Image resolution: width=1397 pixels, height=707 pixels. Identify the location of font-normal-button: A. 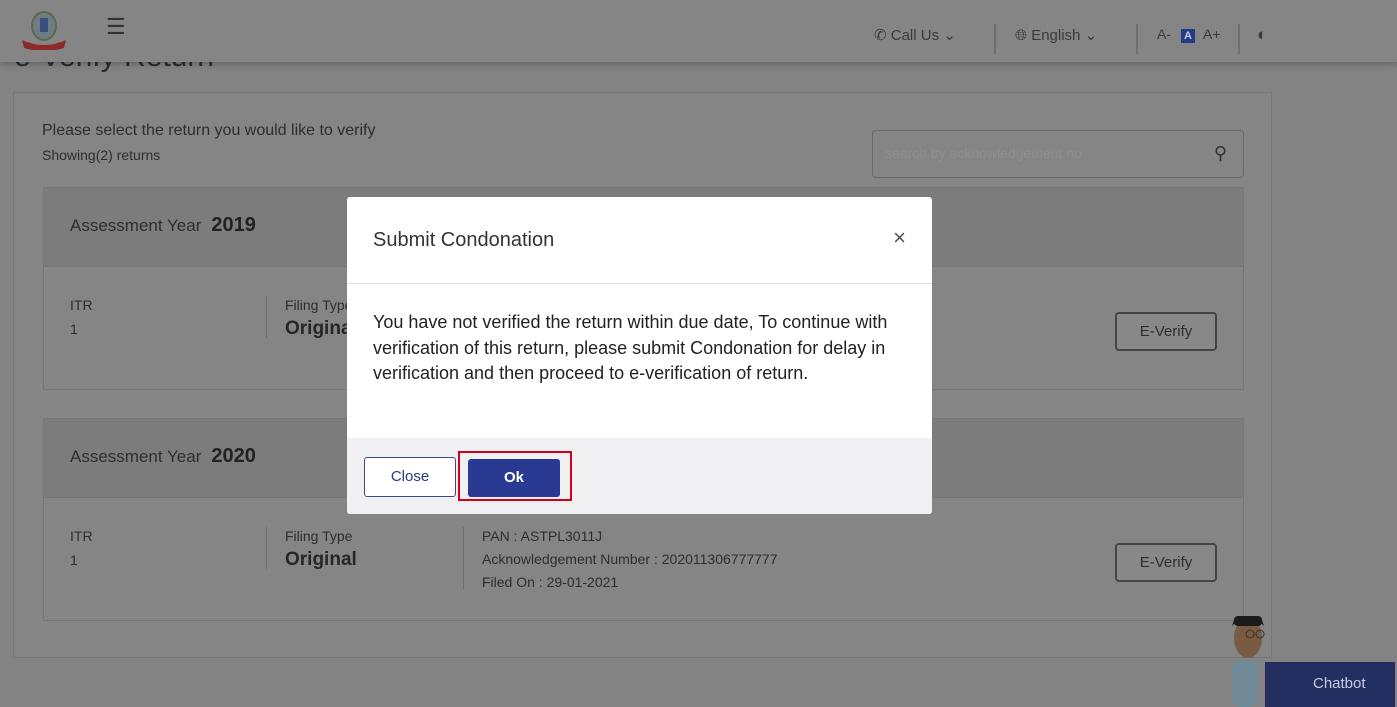
(1188, 36).